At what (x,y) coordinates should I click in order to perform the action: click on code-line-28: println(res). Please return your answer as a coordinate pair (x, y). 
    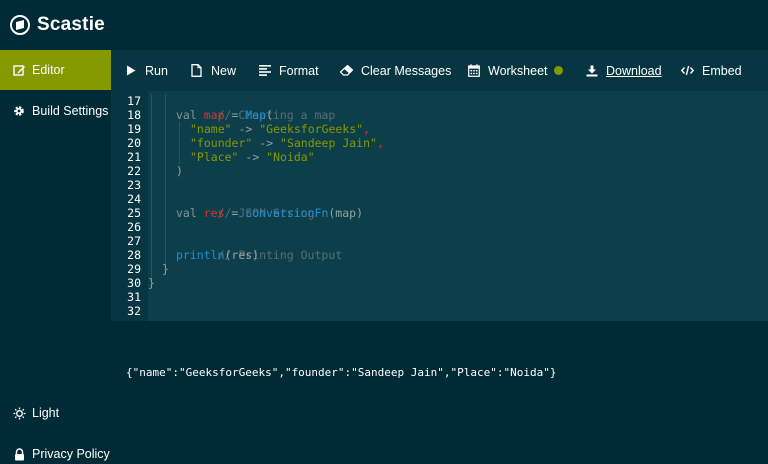
    Looking at the image, I should click on (217, 255).